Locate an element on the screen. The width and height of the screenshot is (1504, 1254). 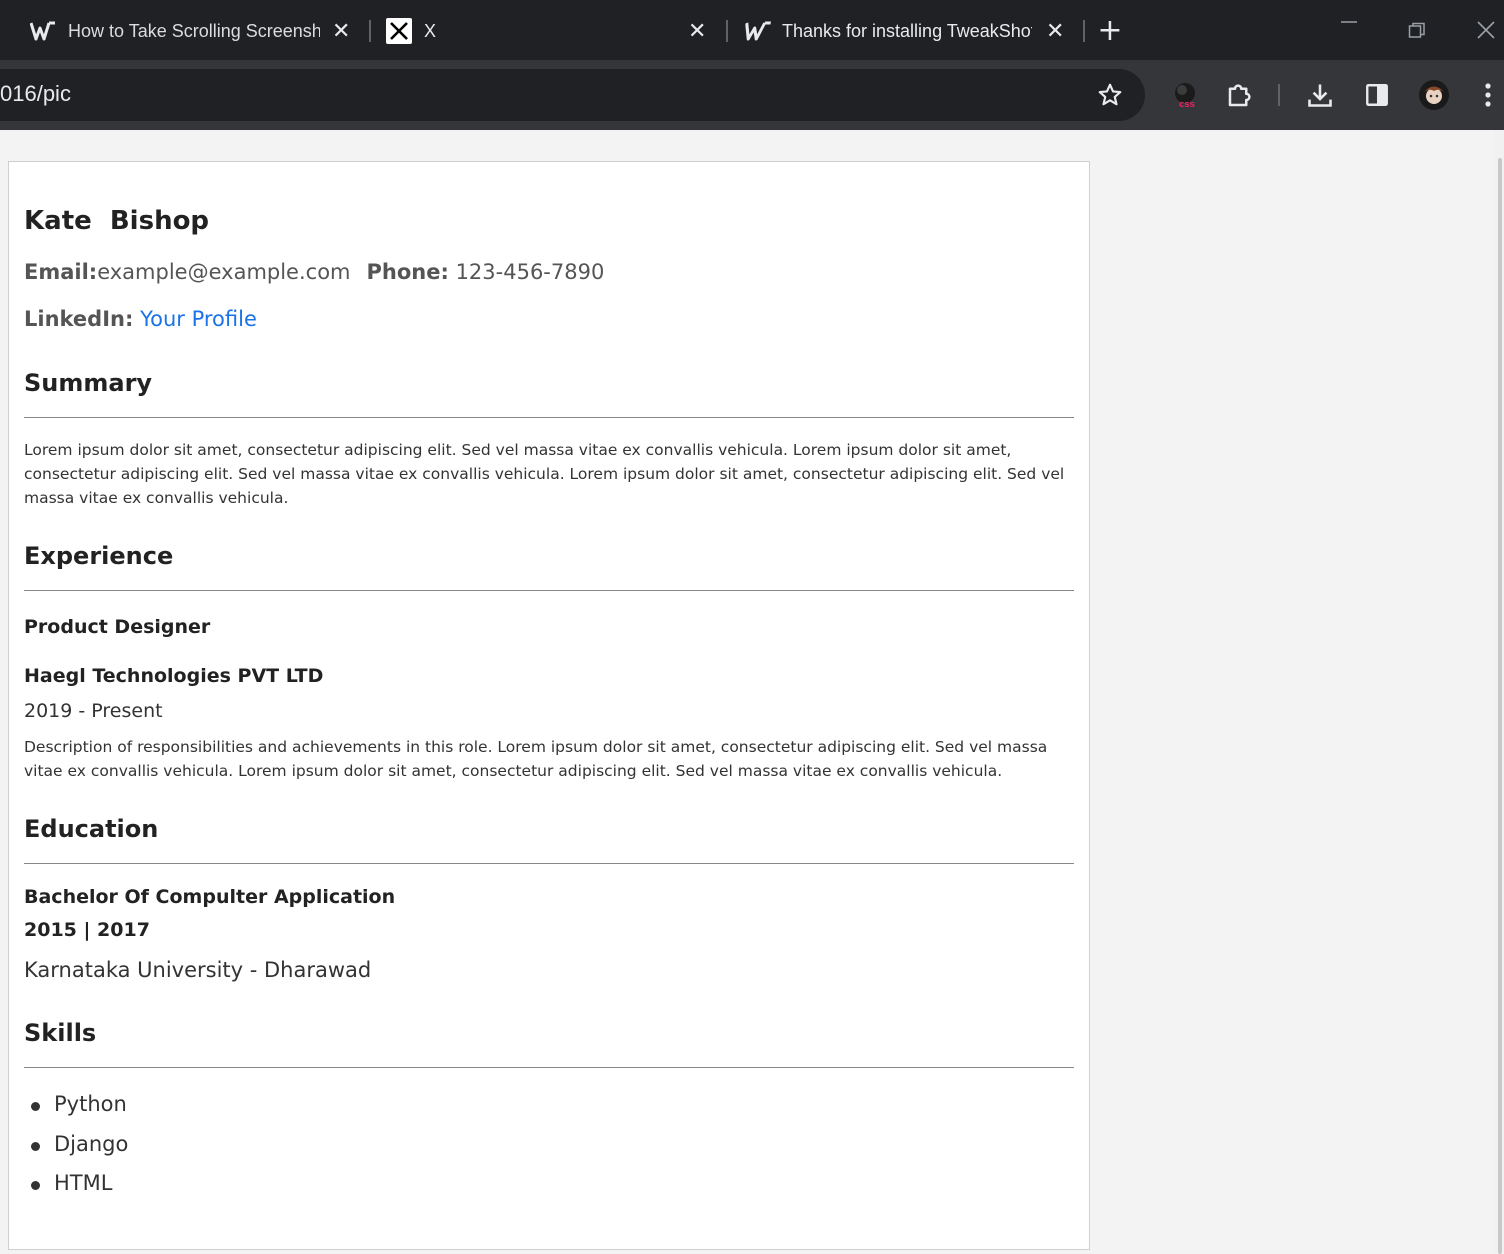
job-title: Product Designer is located at coordinates (117, 627).